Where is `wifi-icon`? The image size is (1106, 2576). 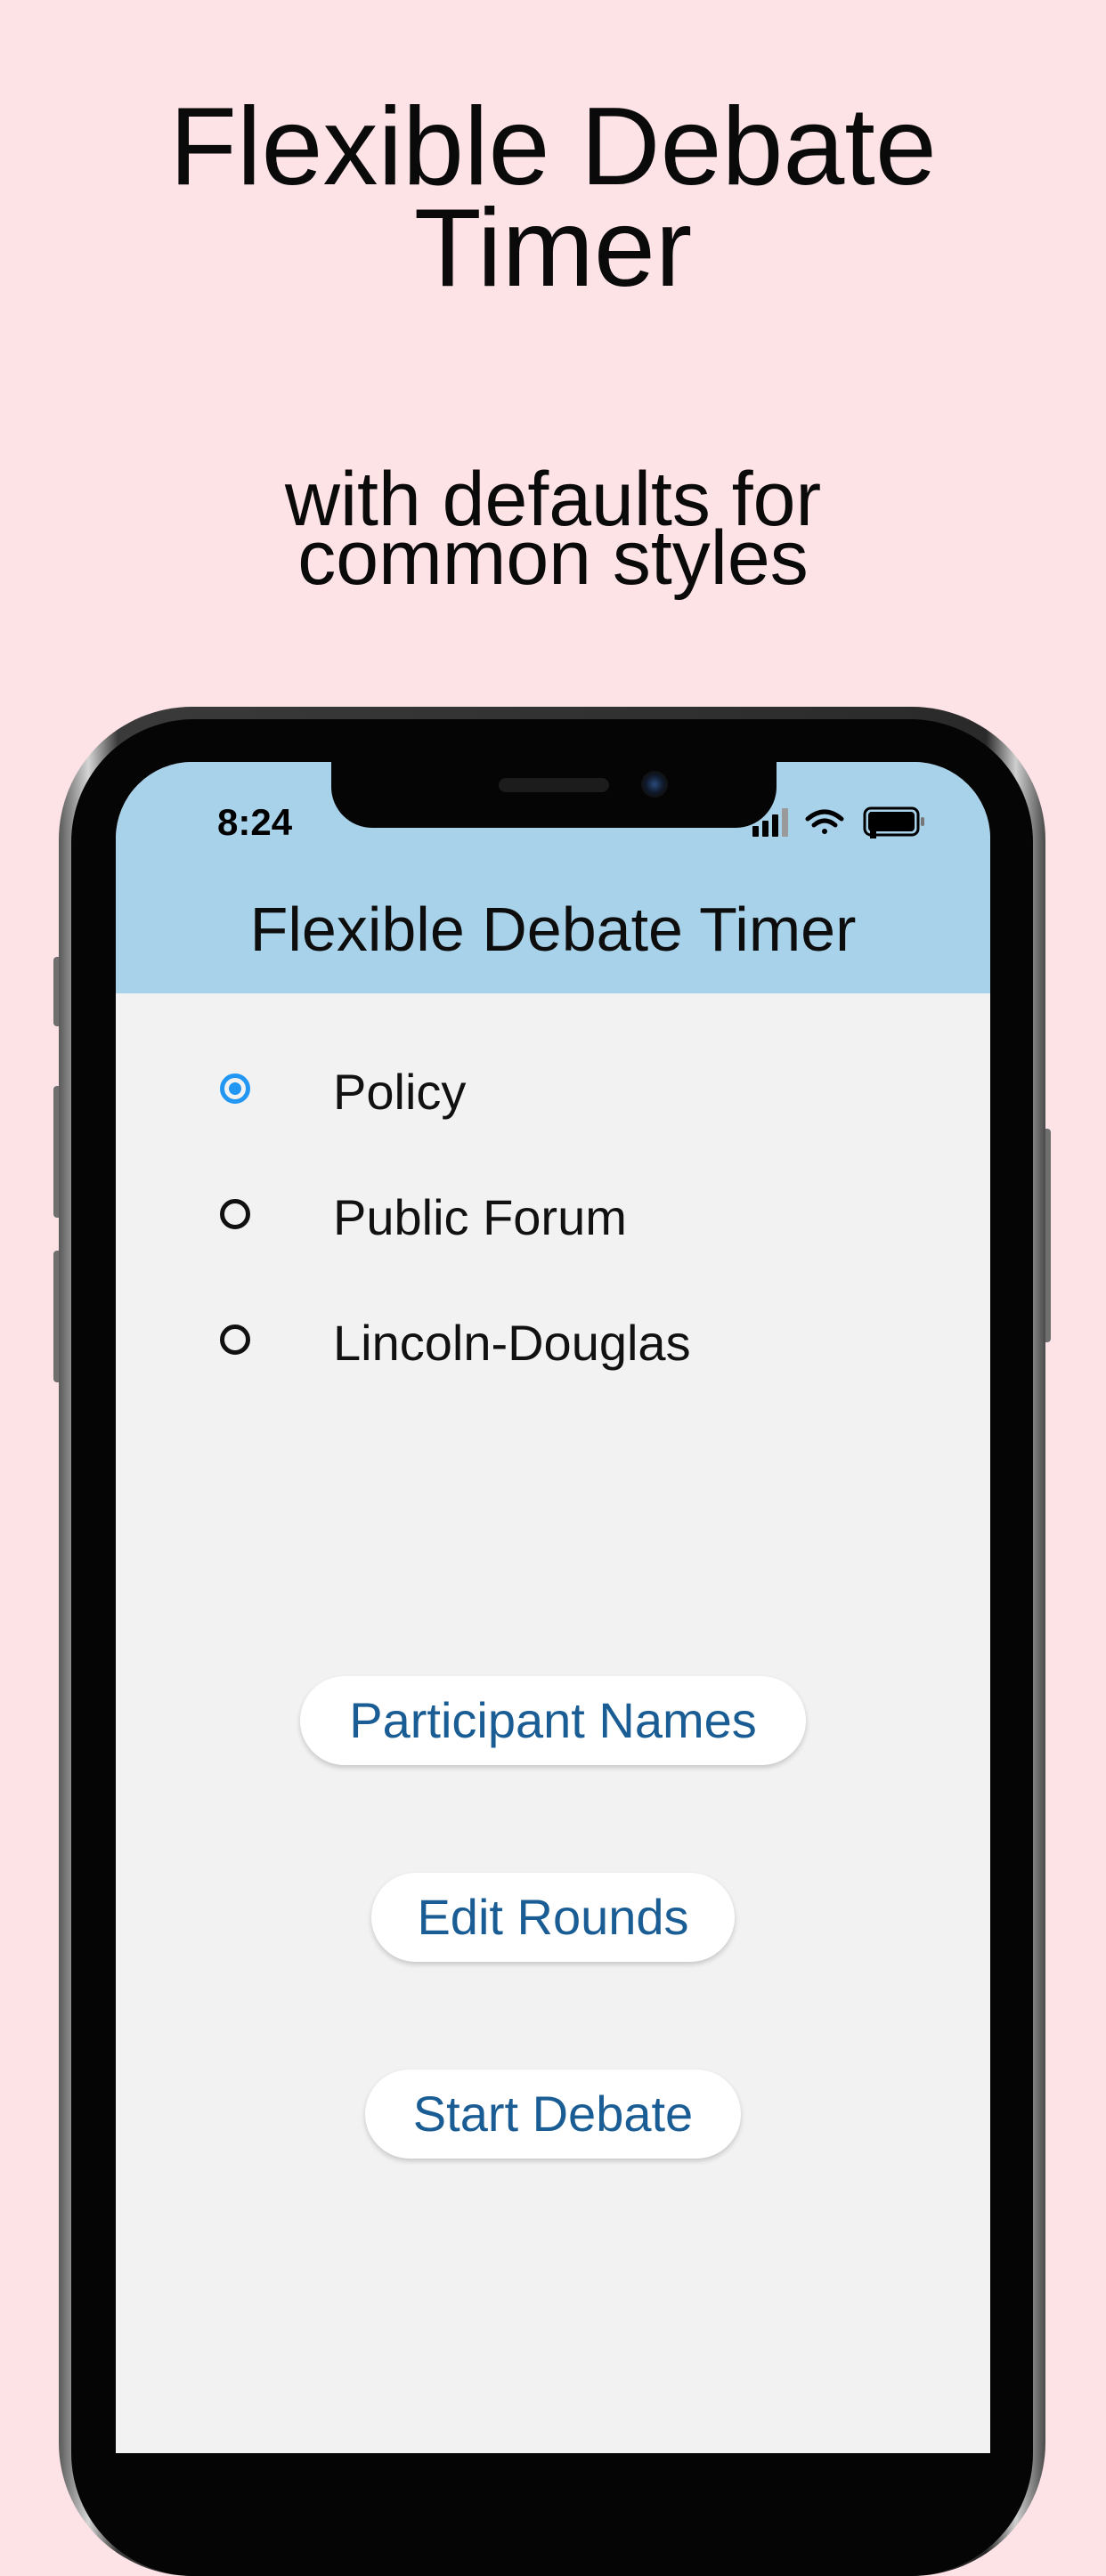 wifi-icon is located at coordinates (824, 822).